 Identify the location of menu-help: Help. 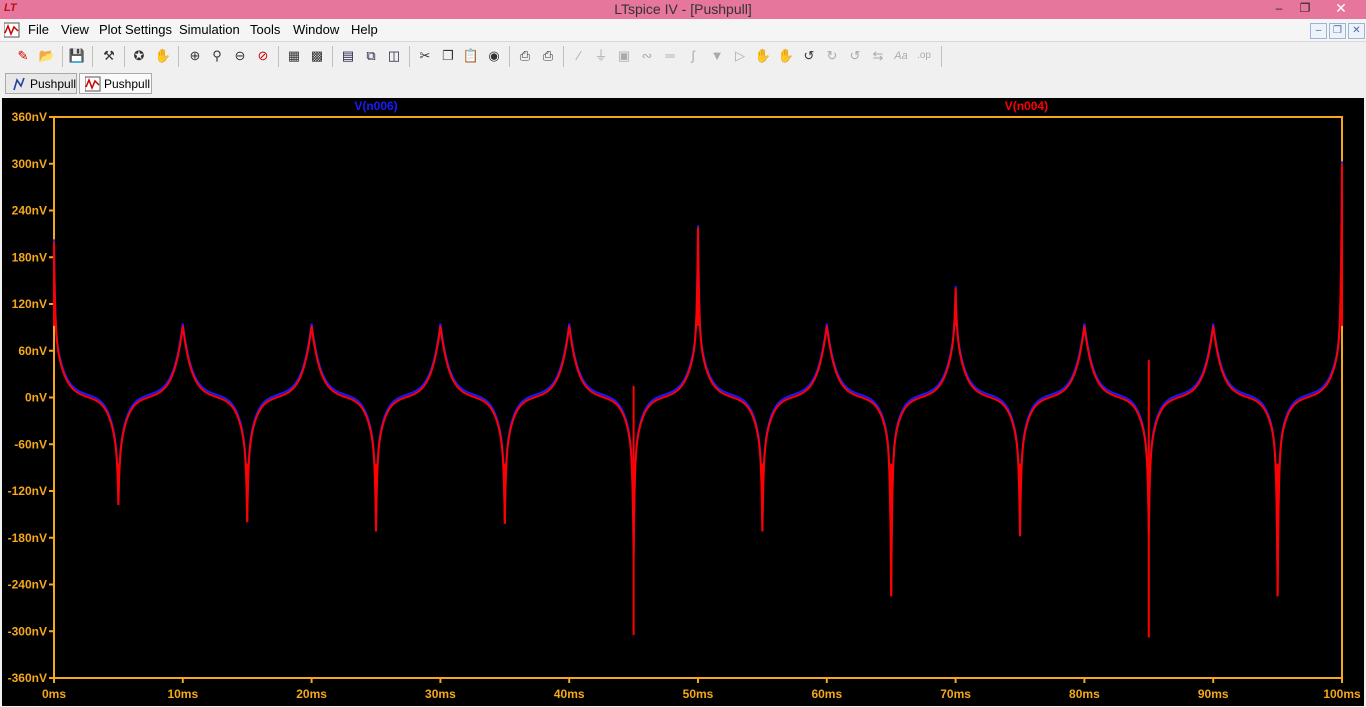
(364, 29).